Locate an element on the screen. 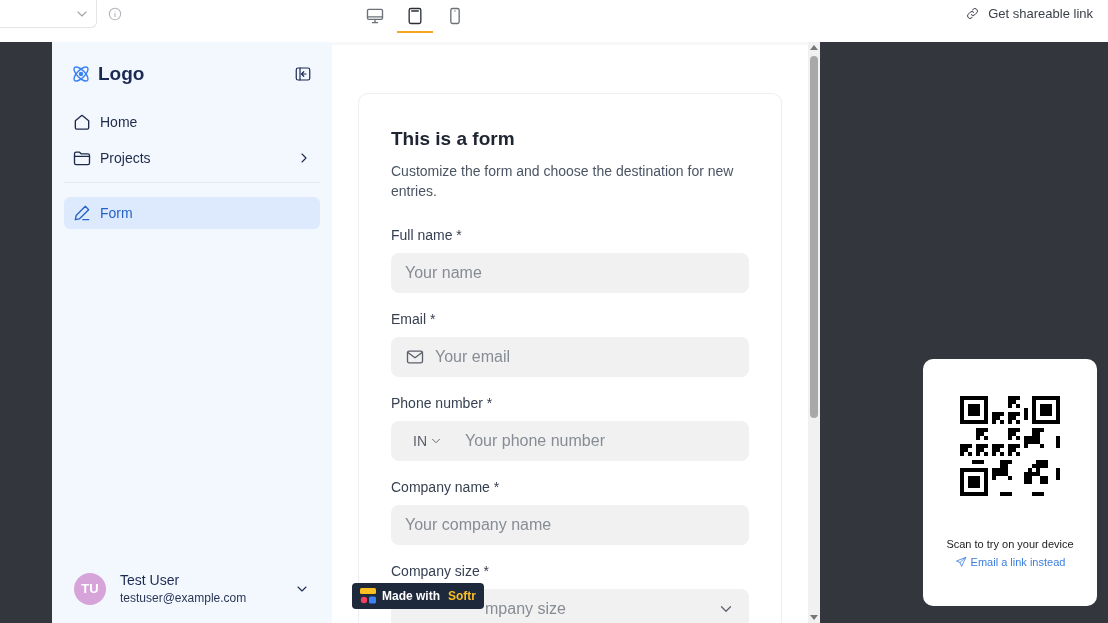 This screenshot has width=1108, height=623. softr-logo-icon is located at coordinates (368, 596).